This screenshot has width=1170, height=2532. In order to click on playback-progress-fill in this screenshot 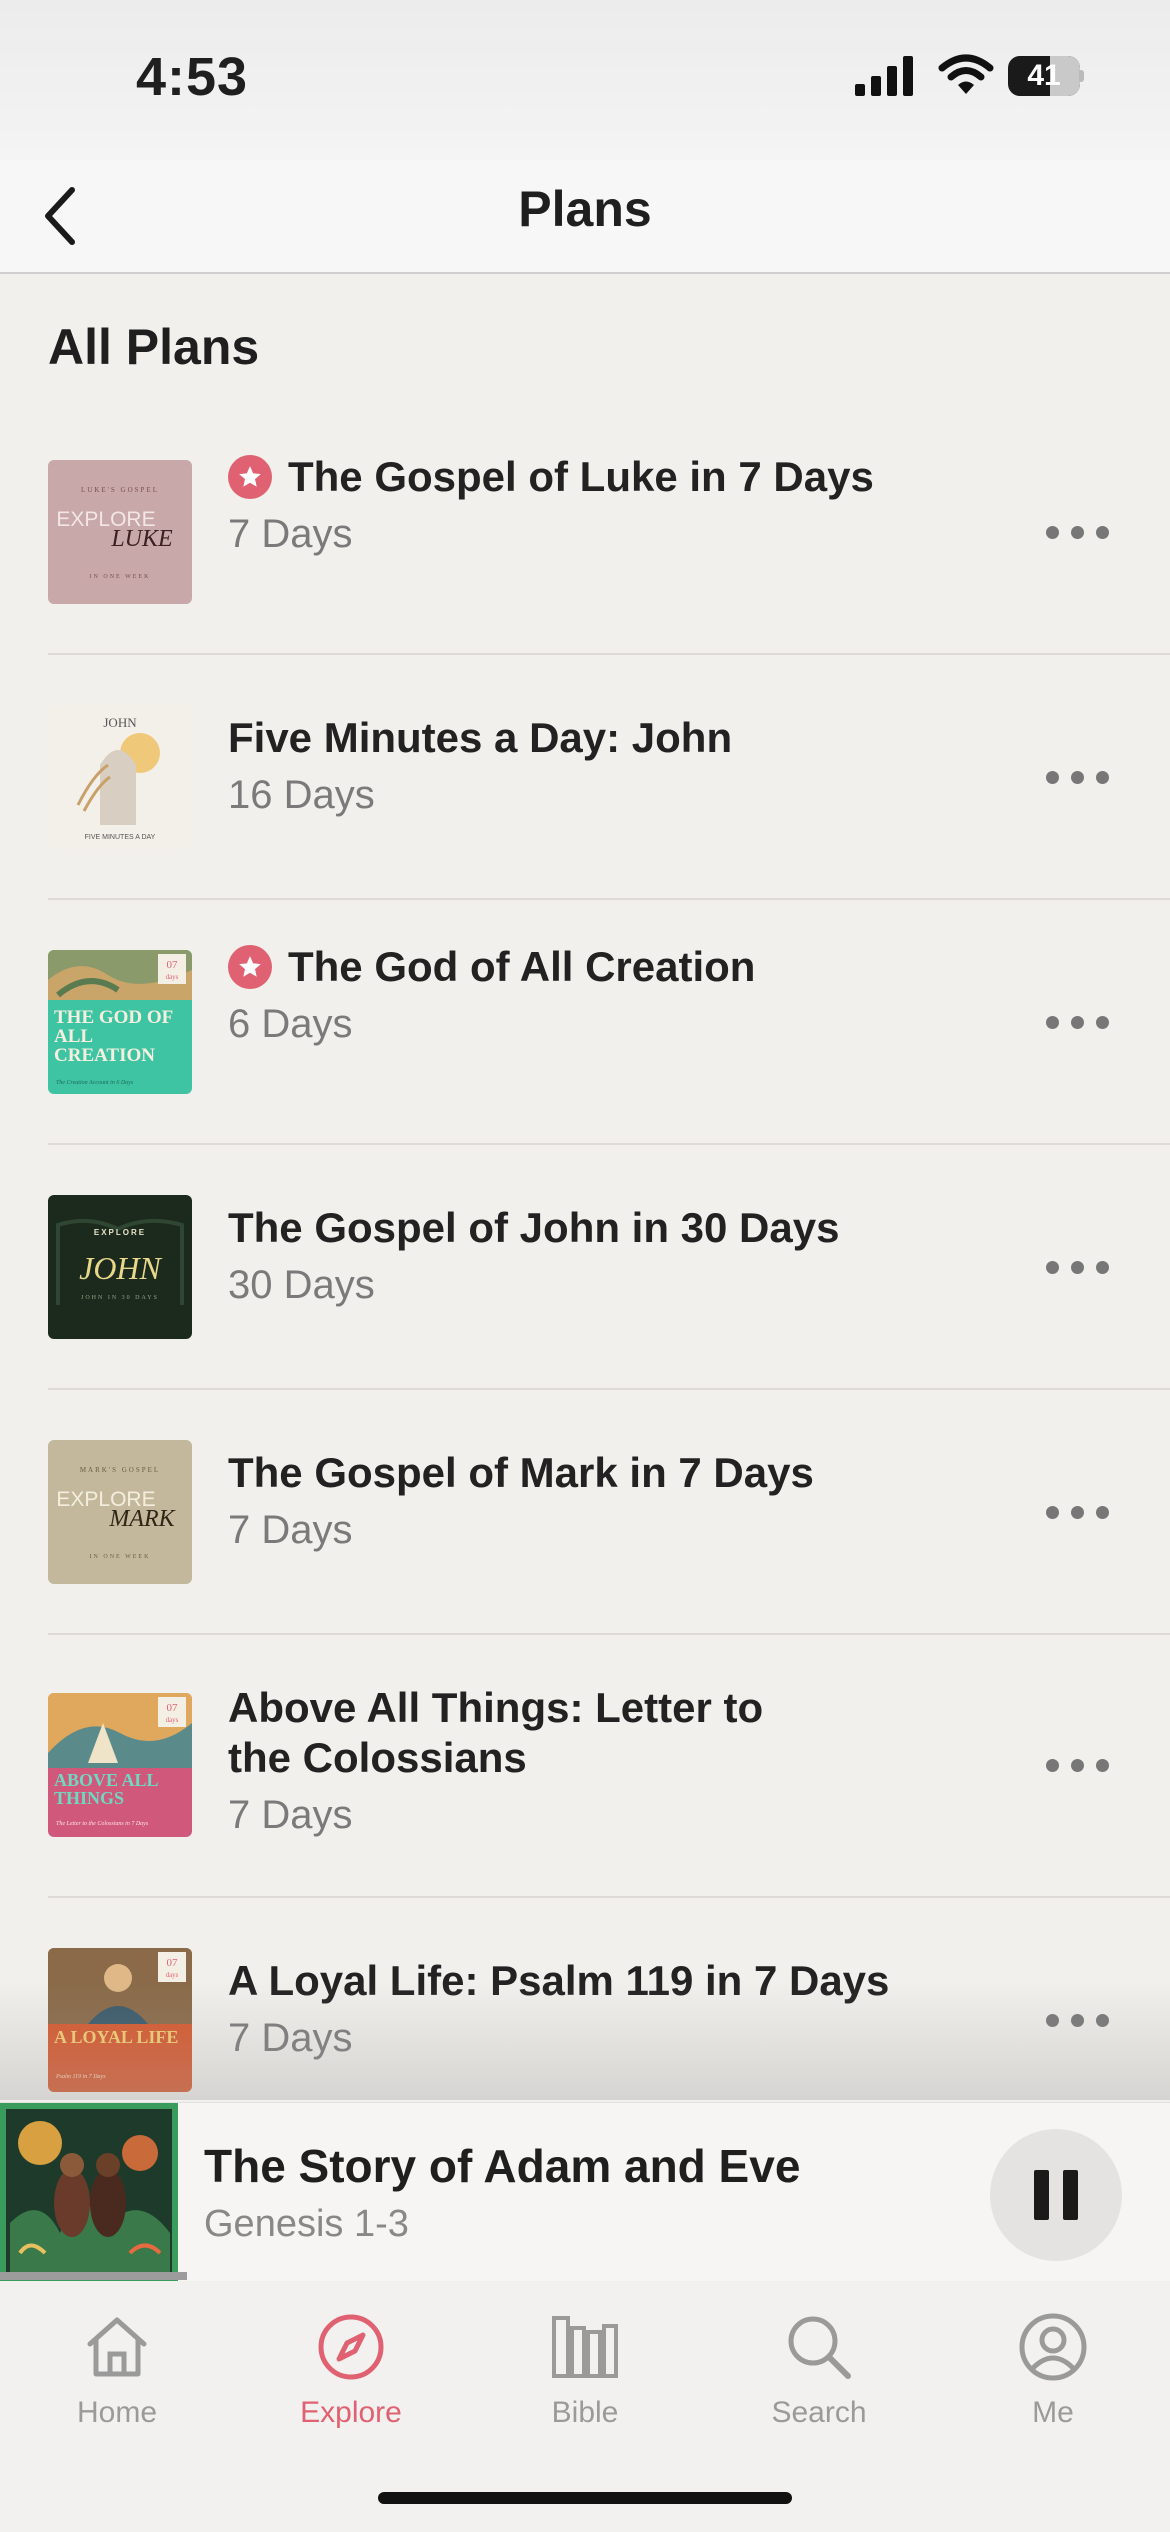, I will do `click(94, 2276)`.